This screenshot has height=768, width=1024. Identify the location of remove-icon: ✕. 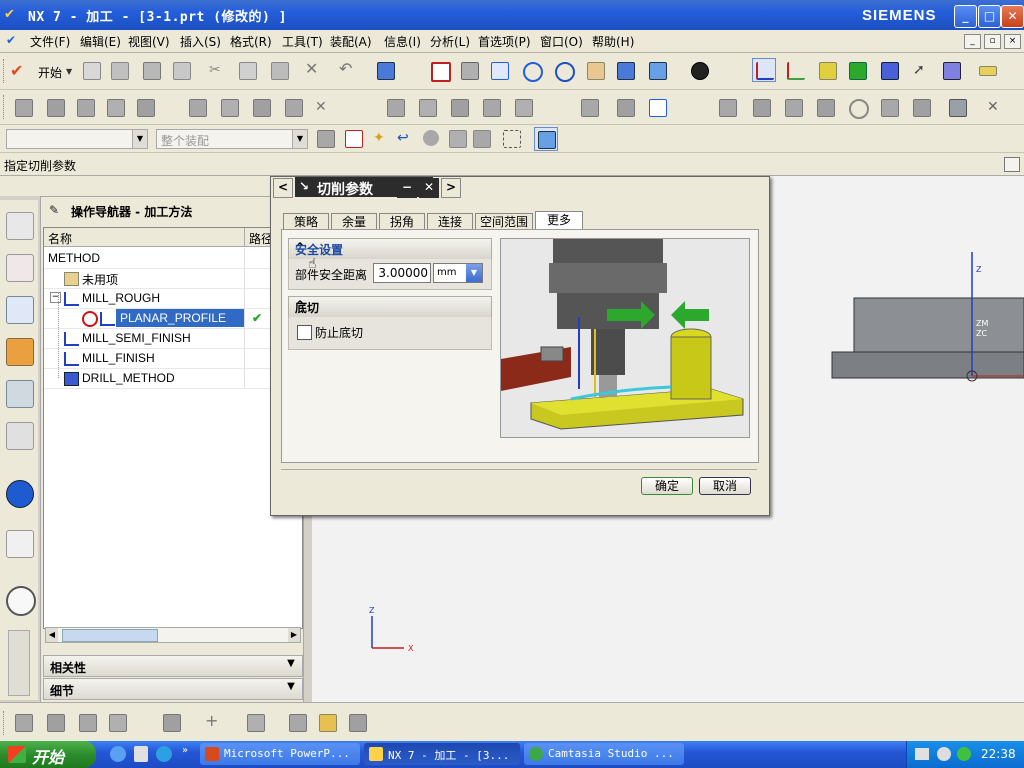
(995, 107).